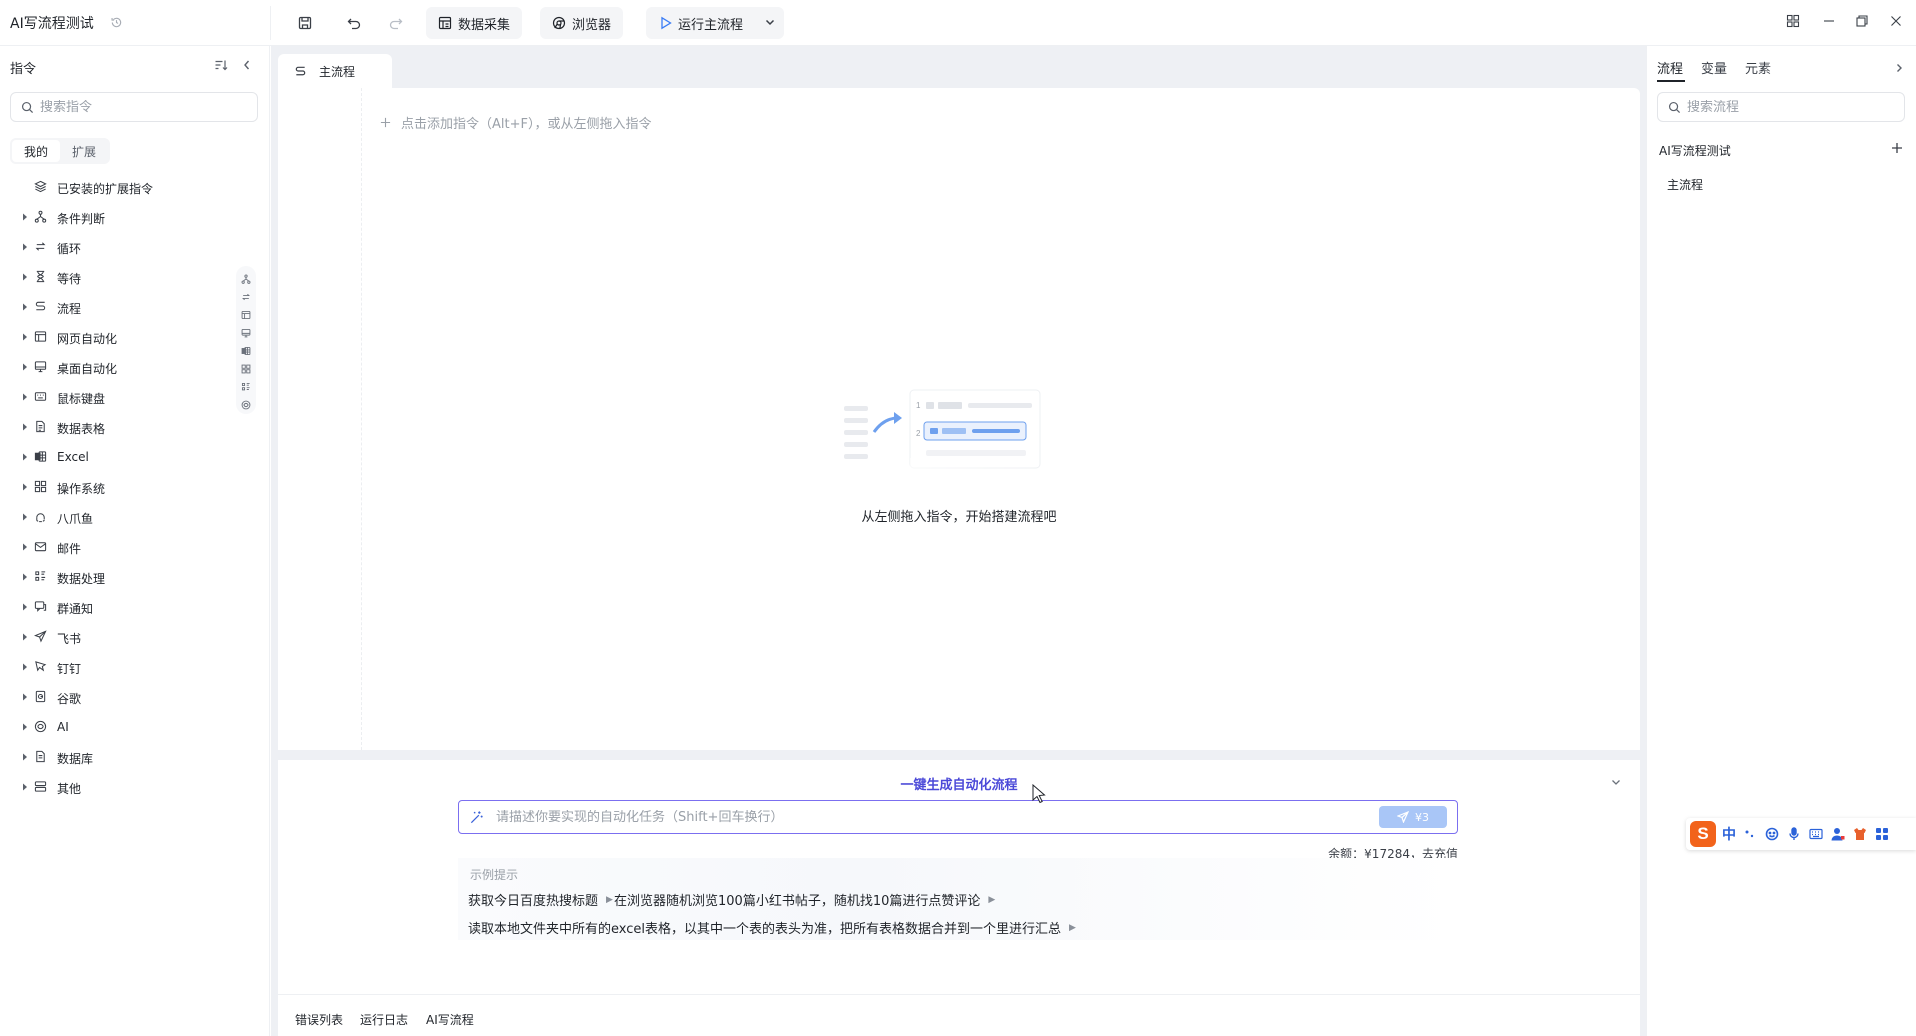 Image resolution: width=1916 pixels, height=1036 pixels. Describe the element at coordinates (1729, 834) in the screenshot. I see `ime-language-toggle: 中` at that location.